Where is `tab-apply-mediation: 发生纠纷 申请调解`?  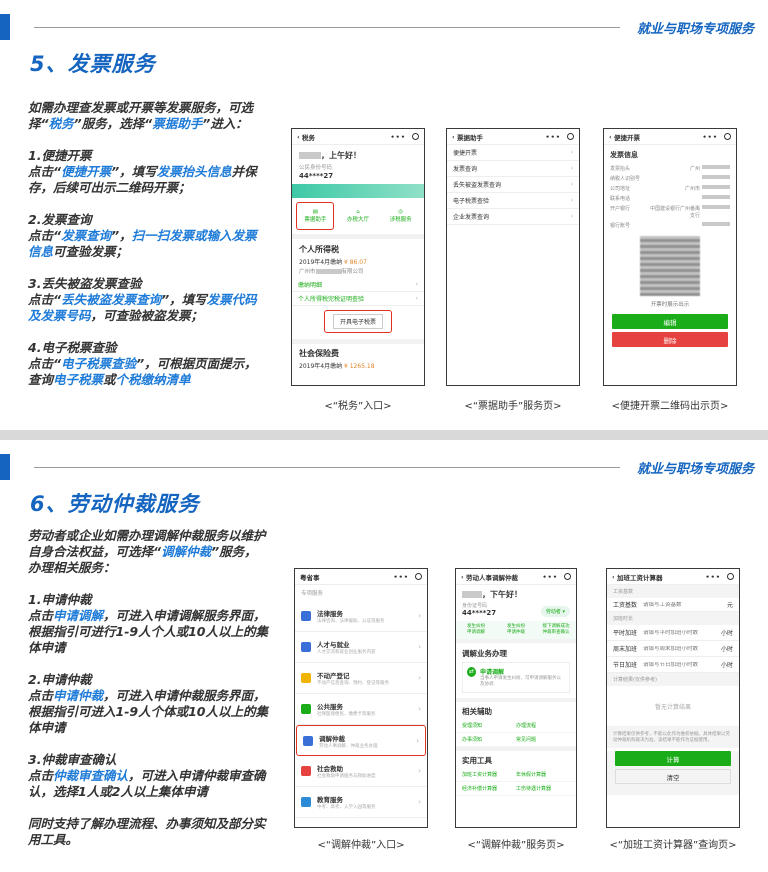
tab-apply-mediation: 发生纠纷 申请调解 is located at coordinates (476, 630).